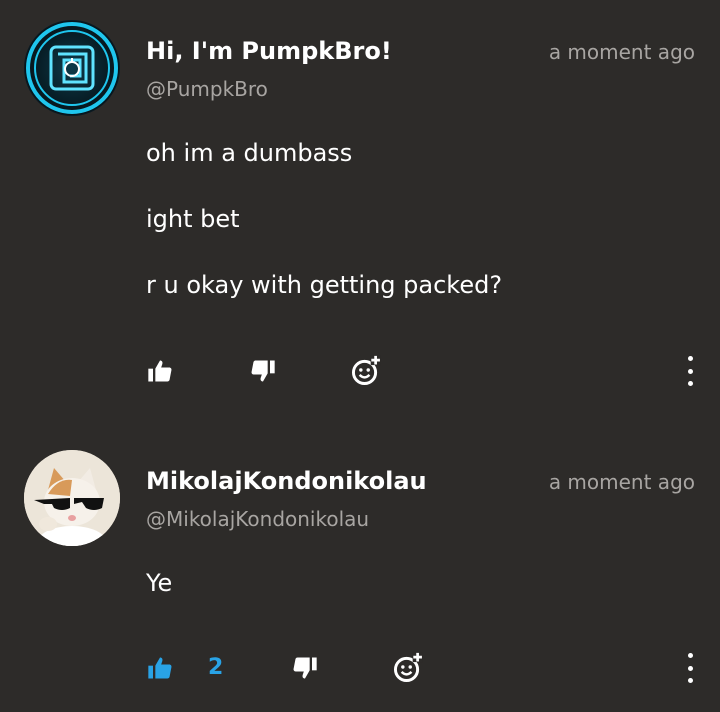 The width and height of the screenshot is (720, 712). What do you see at coordinates (207, 89) in the screenshot?
I see `author-handle: @PumpkBro` at bounding box center [207, 89].